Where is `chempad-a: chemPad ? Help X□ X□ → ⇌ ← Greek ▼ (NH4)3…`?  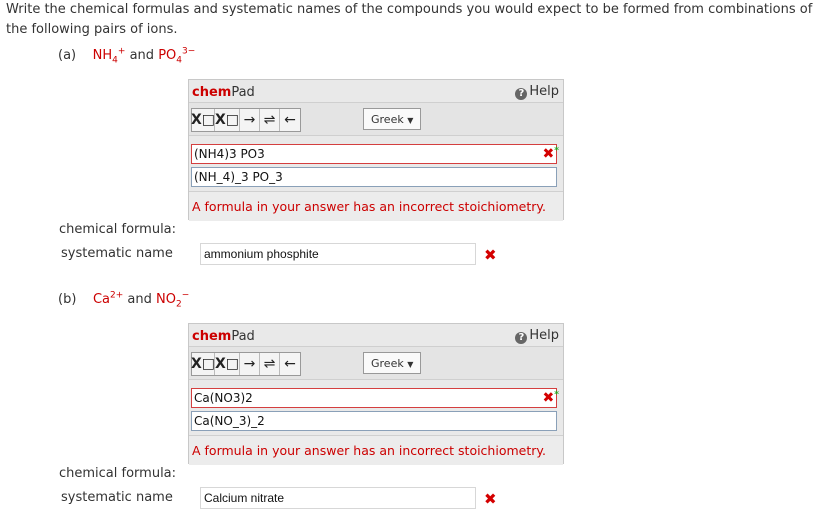
chempad-a: chemPad ? Help X□ X□ → ⇌ ← Greek ▼ (NH4)3… is located at coordinates (376, 150).